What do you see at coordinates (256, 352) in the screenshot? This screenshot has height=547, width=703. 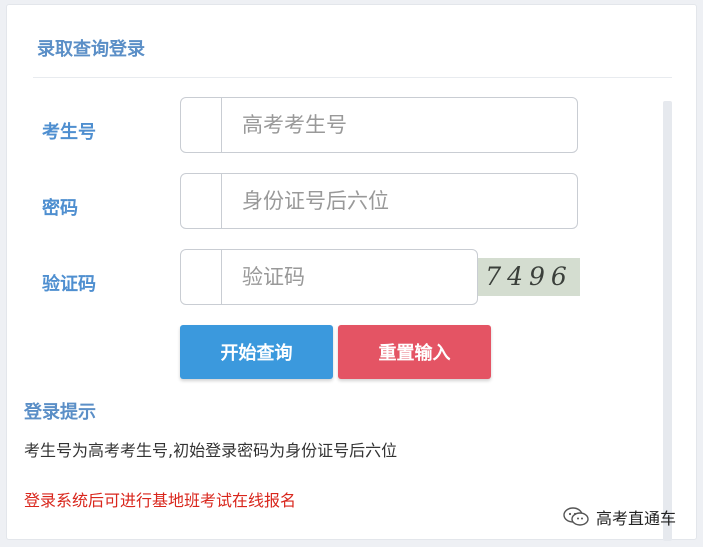 I see `query-button: 开始查询` at bounding box center [256, 352].